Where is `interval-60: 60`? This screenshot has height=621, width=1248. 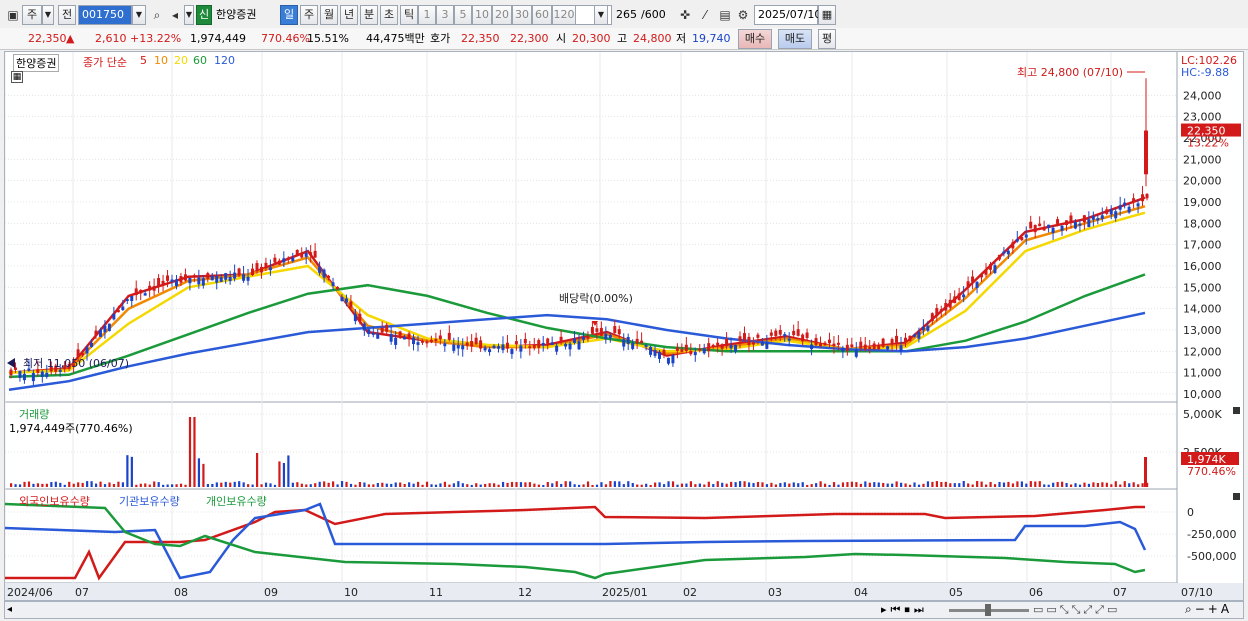
interval-60: 60 is located at coordinates (542, 15).